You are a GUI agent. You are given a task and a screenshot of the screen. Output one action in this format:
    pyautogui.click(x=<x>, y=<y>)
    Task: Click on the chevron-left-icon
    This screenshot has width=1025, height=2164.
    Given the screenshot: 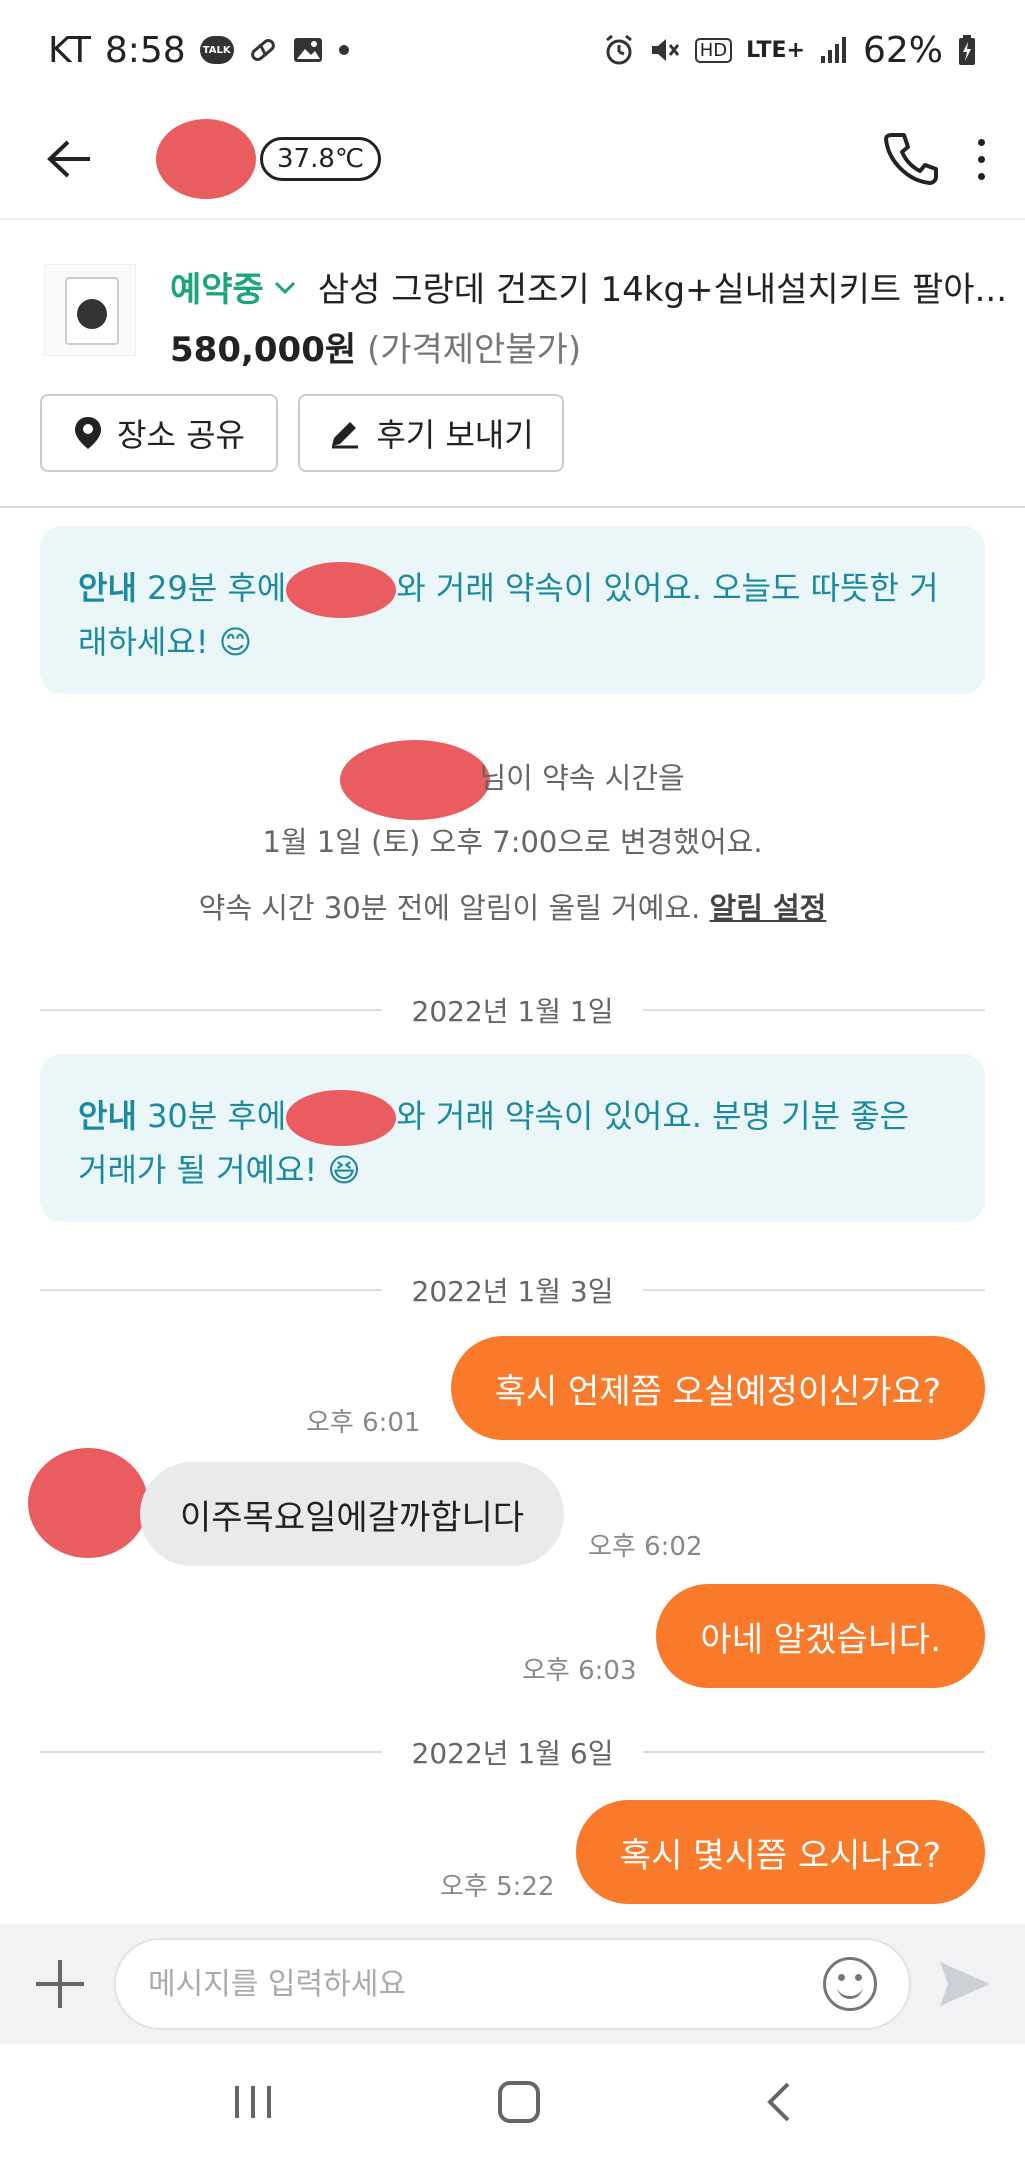 What is the action you would take?
    pyautogui.click(x=778, y=2102)
    